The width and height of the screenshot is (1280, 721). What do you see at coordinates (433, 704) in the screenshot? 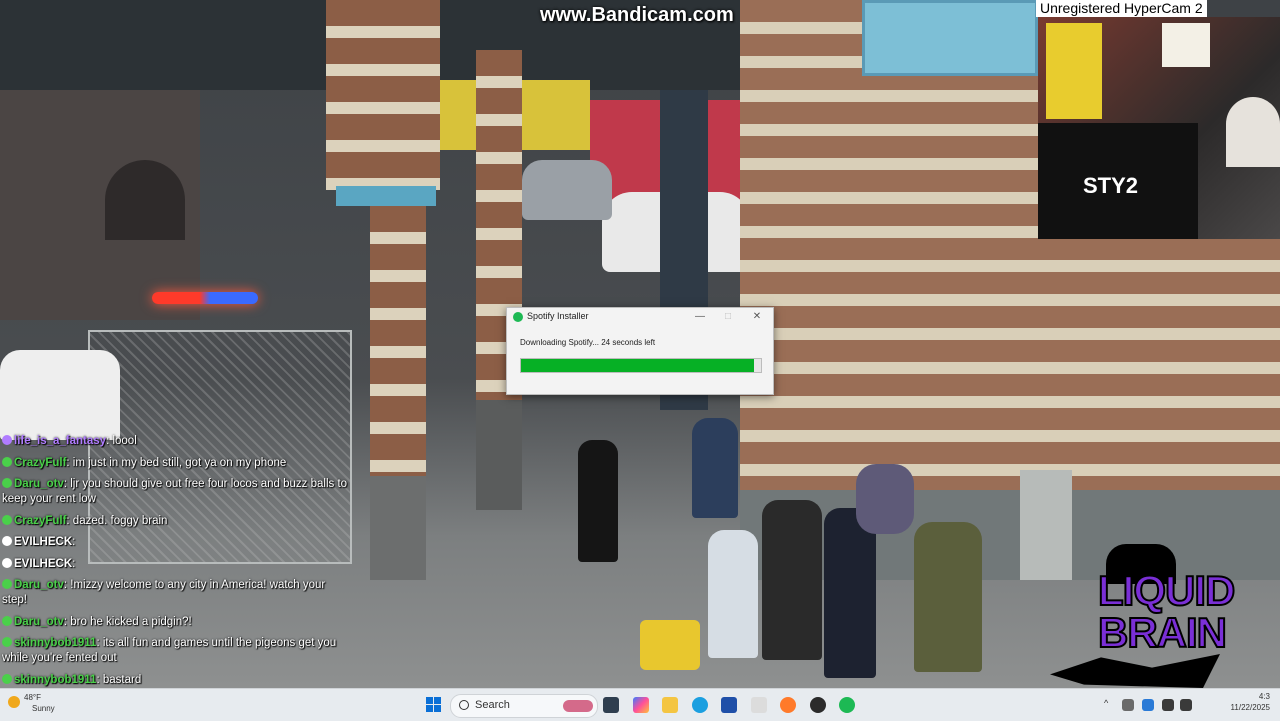
I see `start-button` at bounding box center [433, 704].